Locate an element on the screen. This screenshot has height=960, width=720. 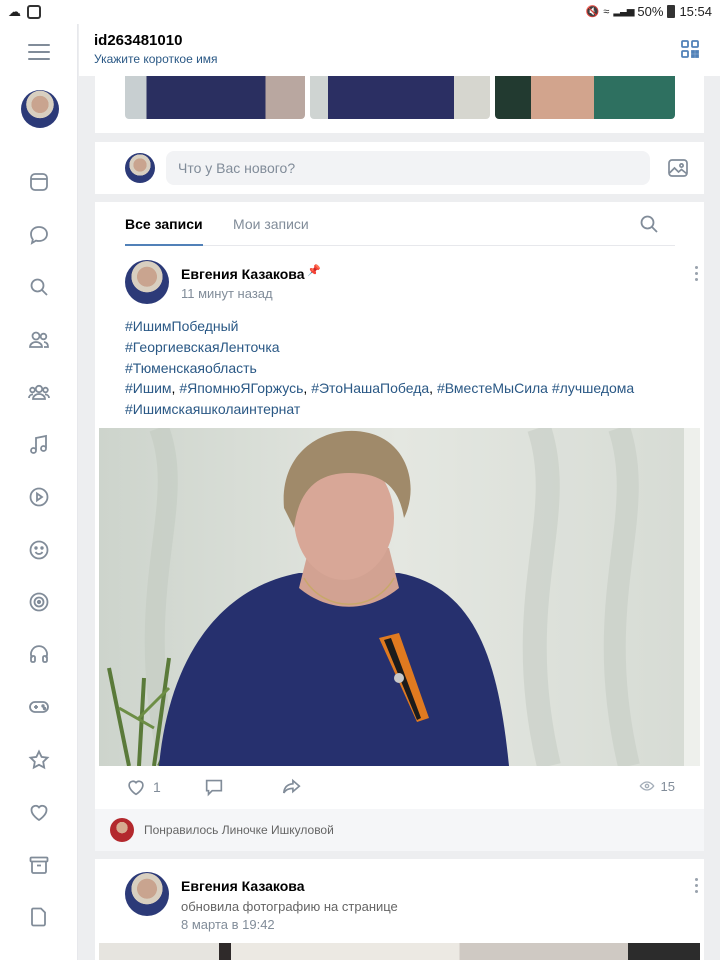
sidebar-item-gamepad is located at coordinates (39, 707).